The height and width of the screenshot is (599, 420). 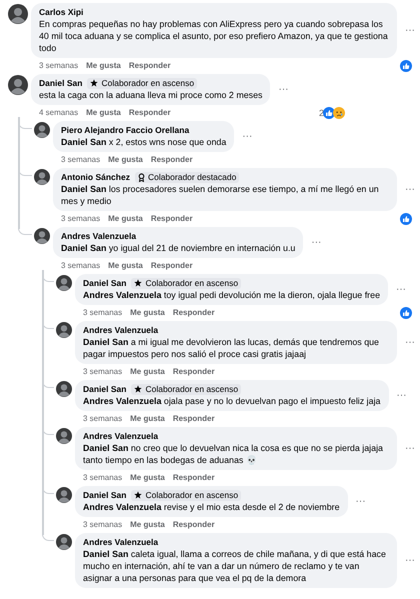 I want to click on comment-text: Daniel San x 2, estos wns nose que onda, so click(x=143, y=142).